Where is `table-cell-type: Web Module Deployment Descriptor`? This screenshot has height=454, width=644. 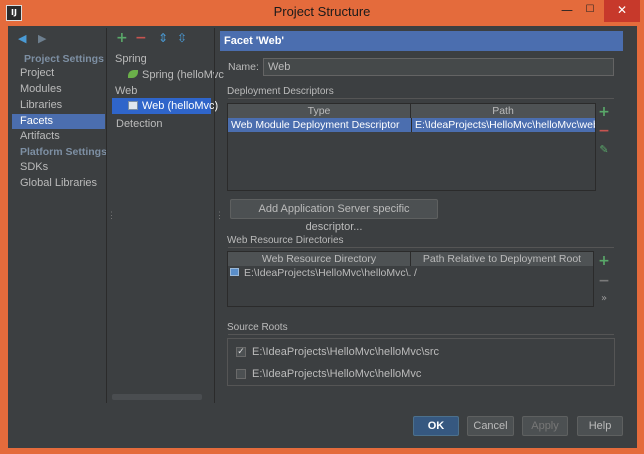
table-cell-type: Web Module Deployment Descriptor is located at coordinates (319, 125).